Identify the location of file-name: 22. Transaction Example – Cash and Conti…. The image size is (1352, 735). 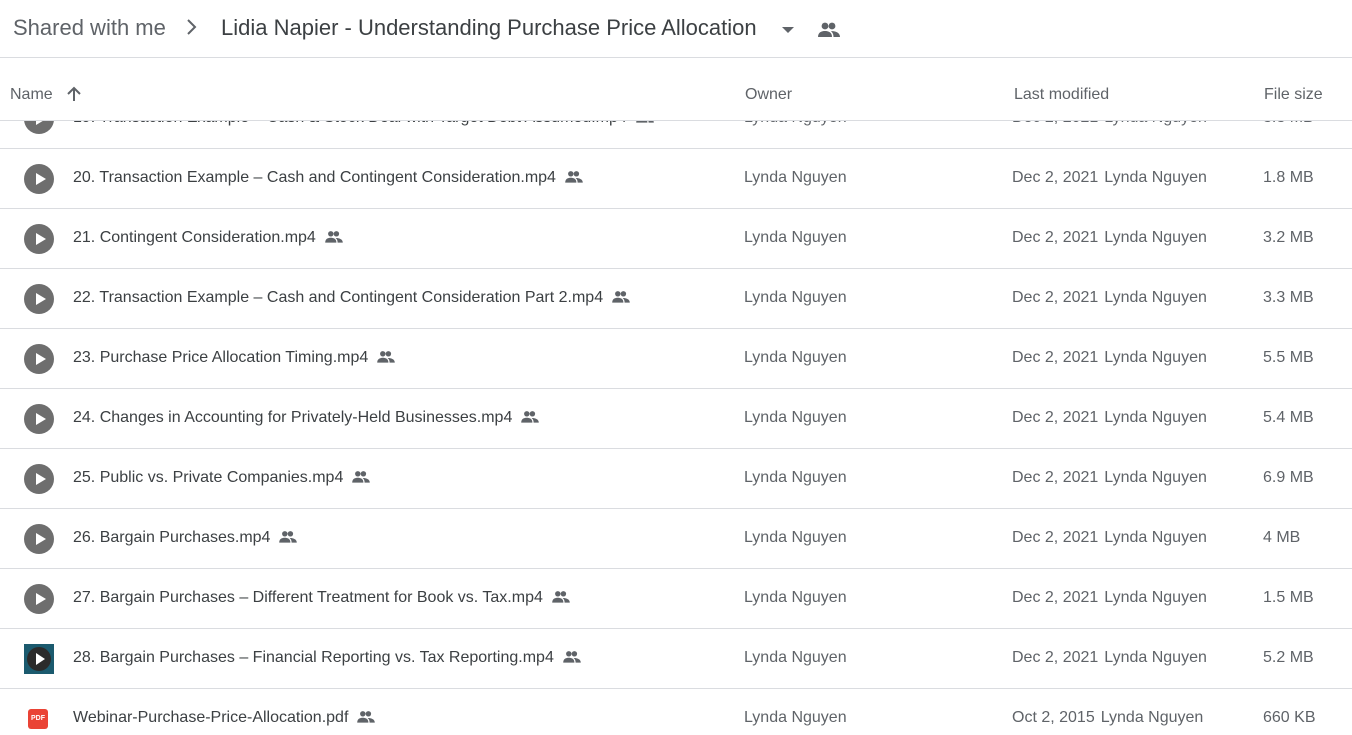
(352, 299).